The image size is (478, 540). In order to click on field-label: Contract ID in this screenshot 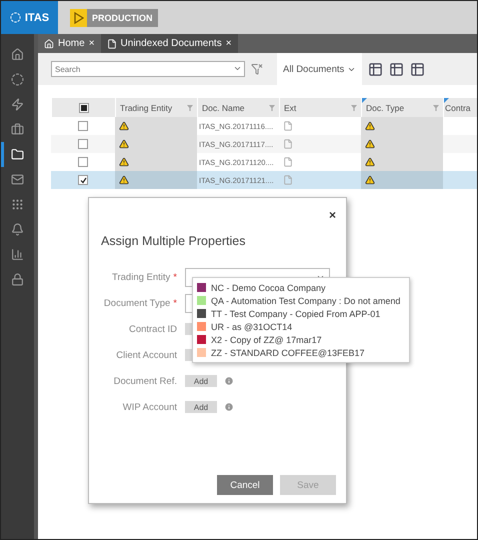, I will do `click(152, 329)`.